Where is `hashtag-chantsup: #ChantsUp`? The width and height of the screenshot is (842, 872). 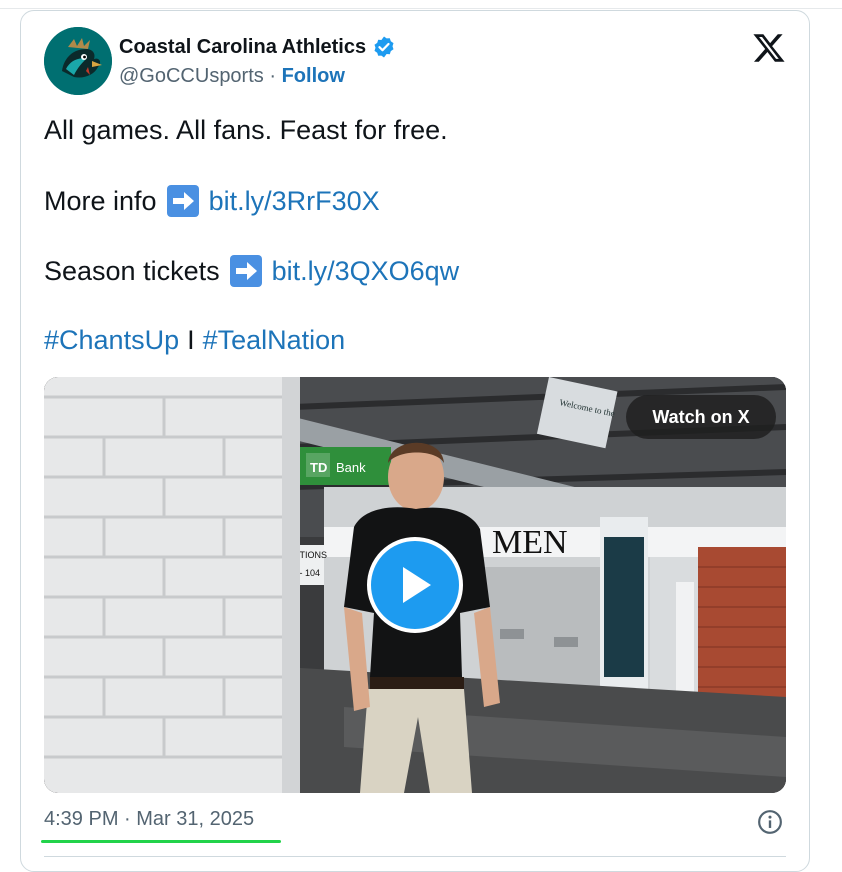
hashtag-chantsup: #ChantsUp is located at coordinates (111, 340).